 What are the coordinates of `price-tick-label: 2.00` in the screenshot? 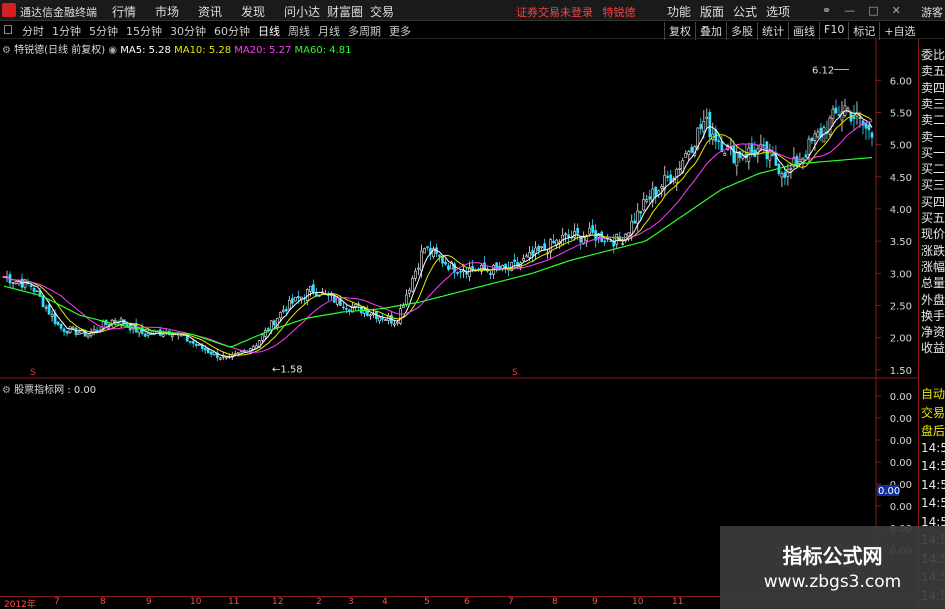 It's located at (901, 339).